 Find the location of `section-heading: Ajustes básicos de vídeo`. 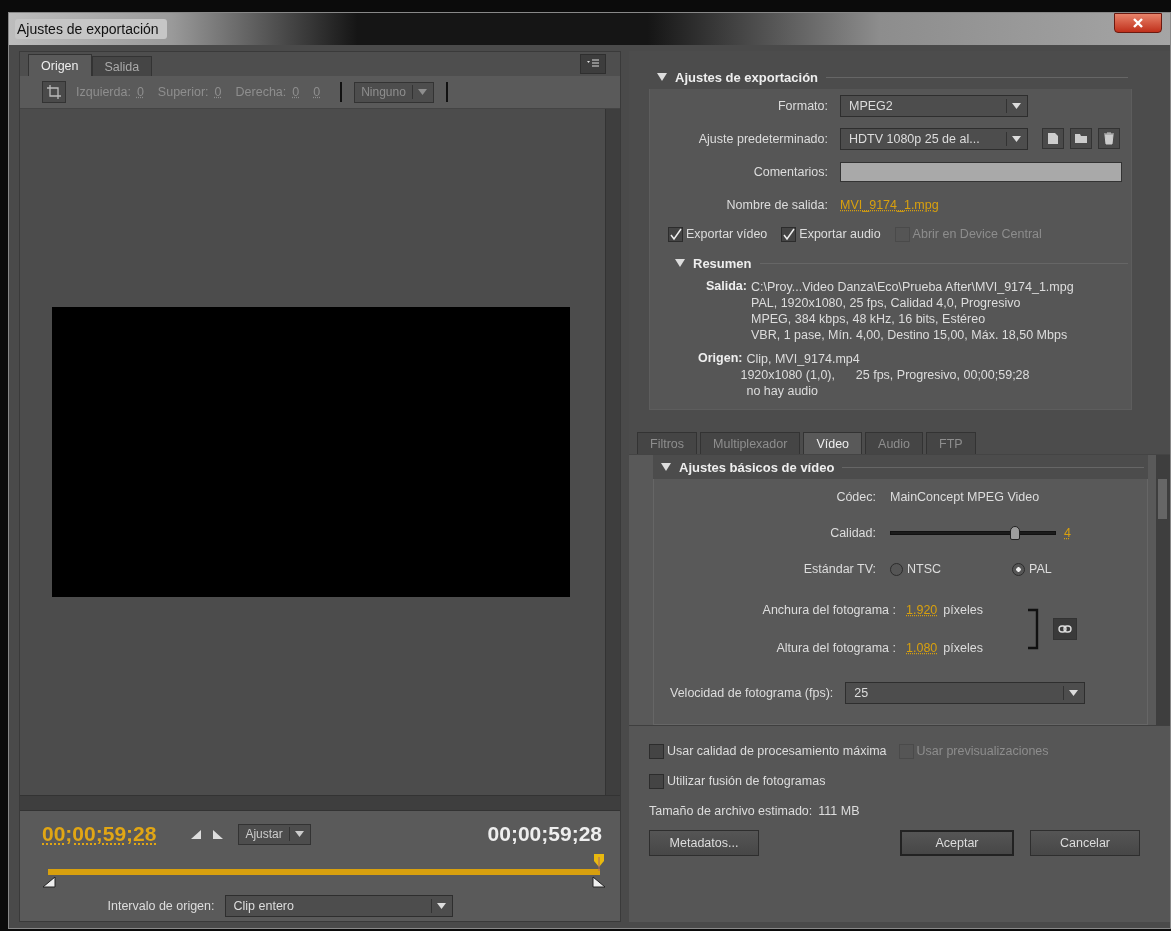

section-heading: Ajustes básicos de vídeo is located at coordinates (757, 467).